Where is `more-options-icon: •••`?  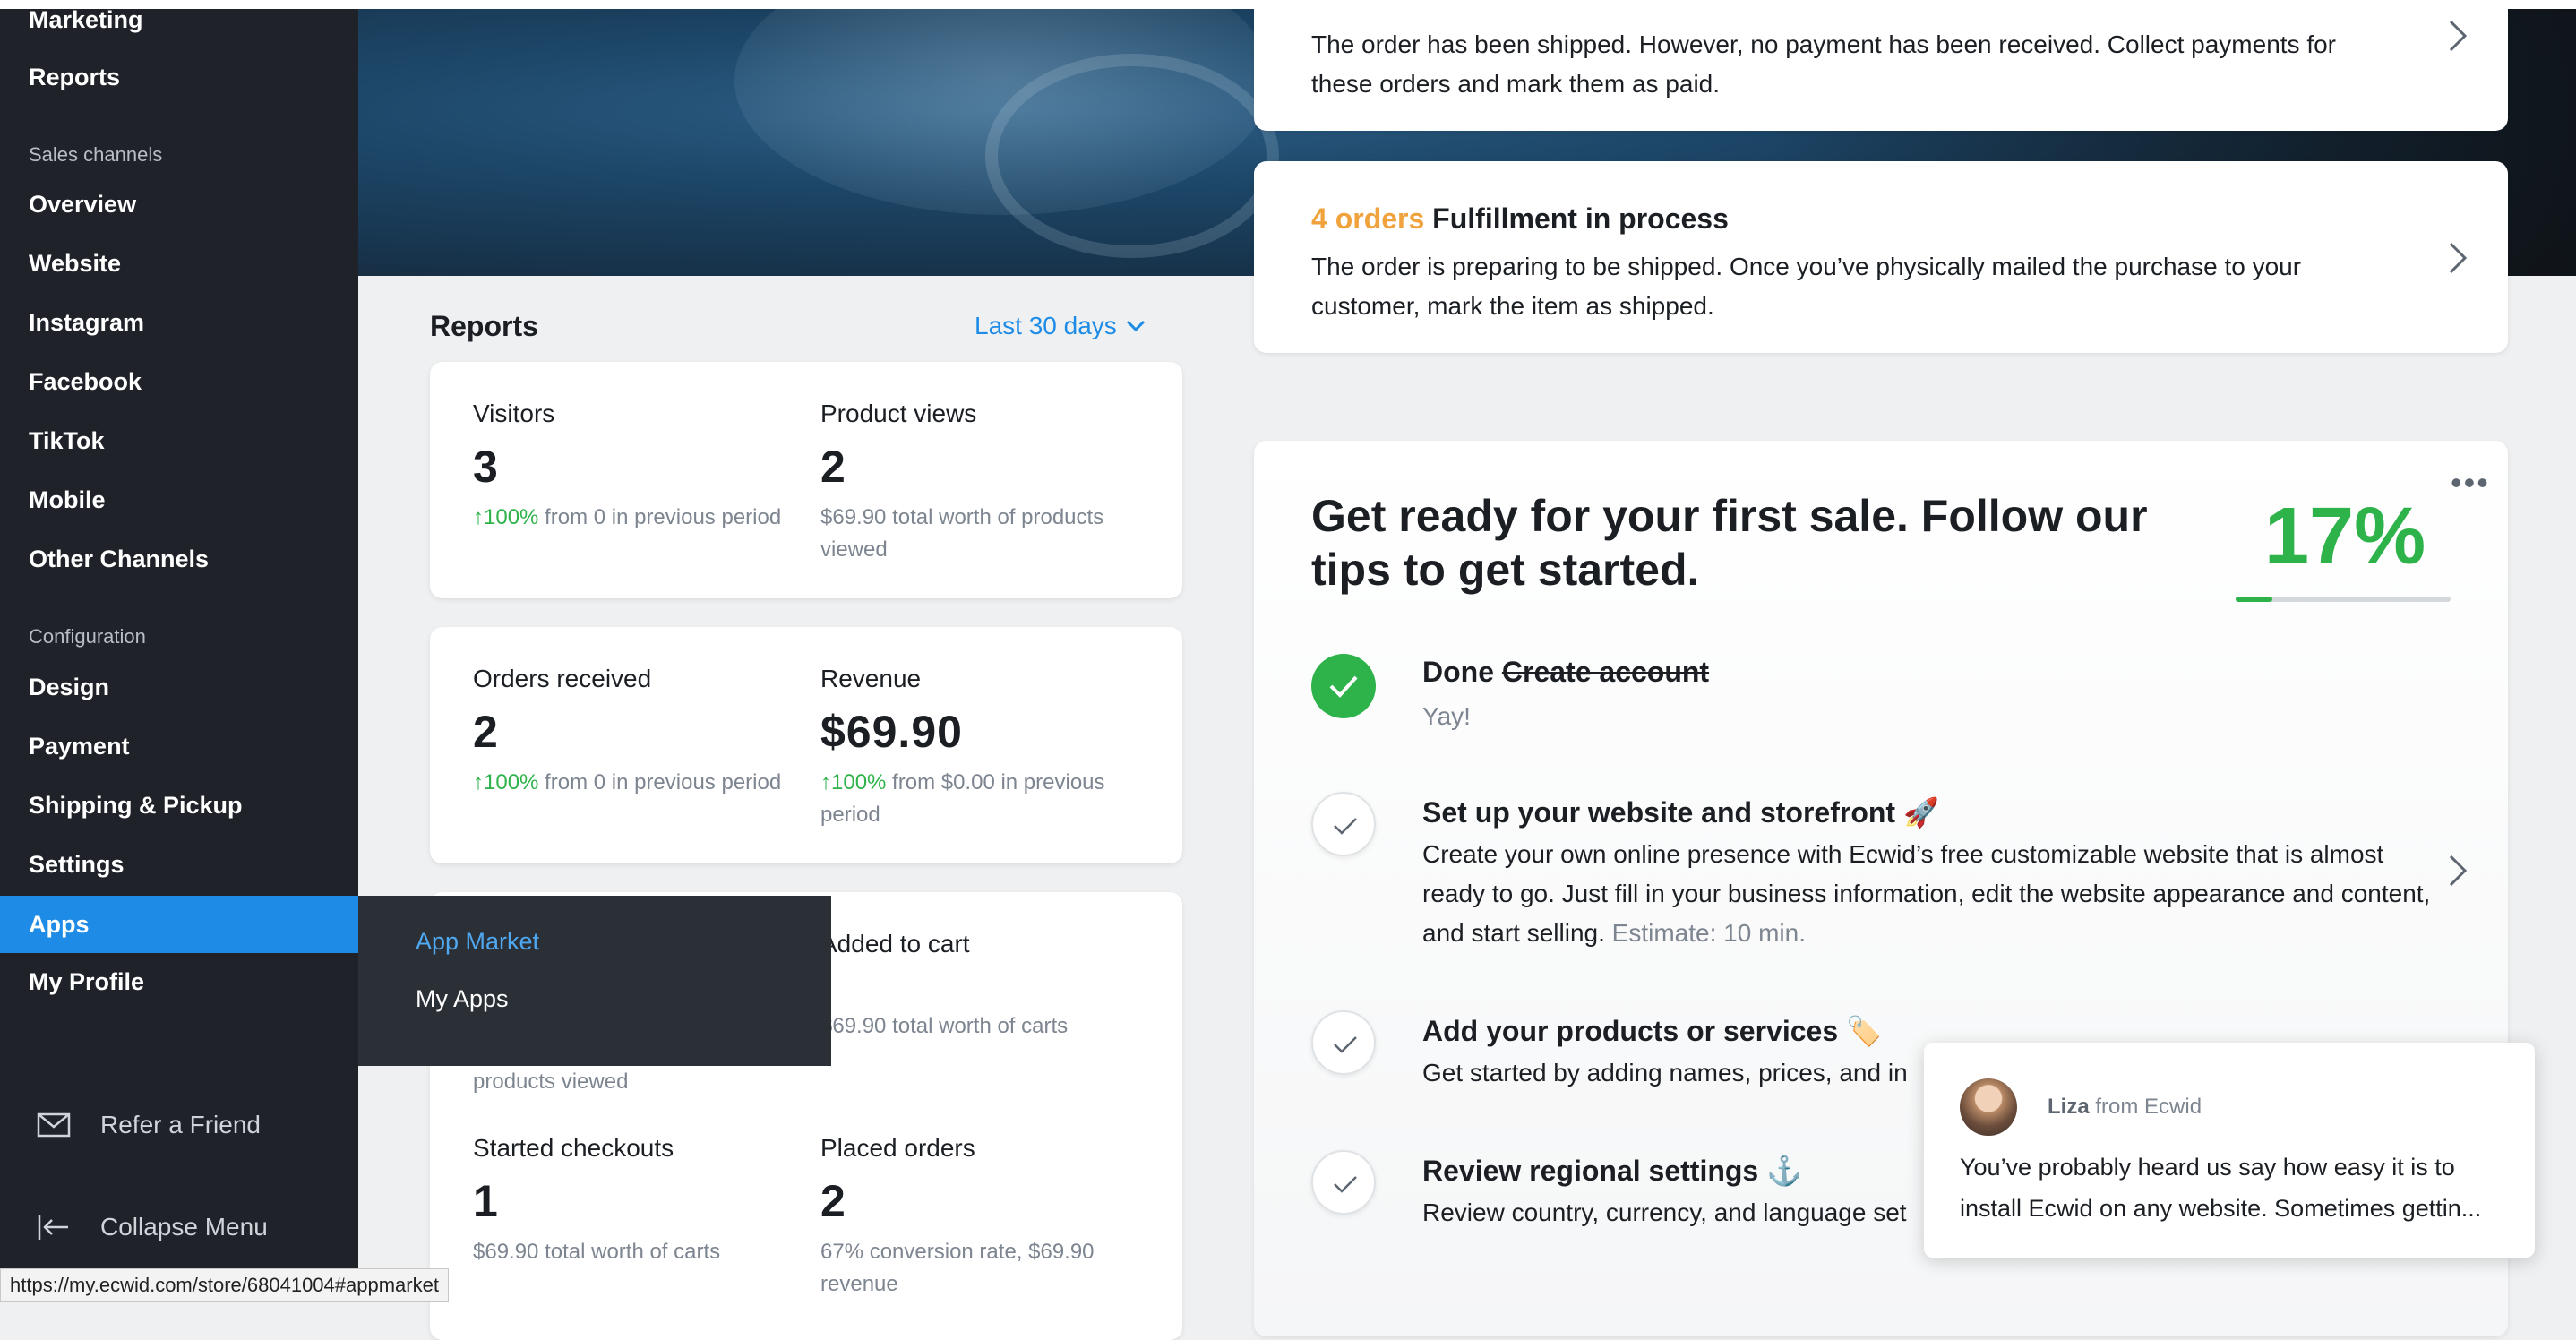
more-options-icon: ••• is located at coordinates (2470, 483).